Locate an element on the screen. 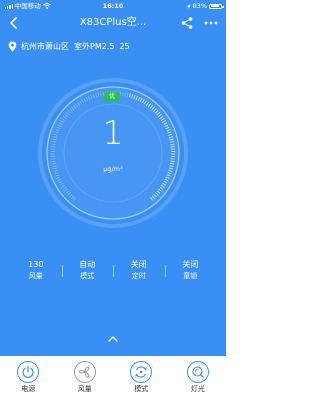 This screenshot has width=320, height=400. control-label: 风量 is located at coordinates (84, 389).